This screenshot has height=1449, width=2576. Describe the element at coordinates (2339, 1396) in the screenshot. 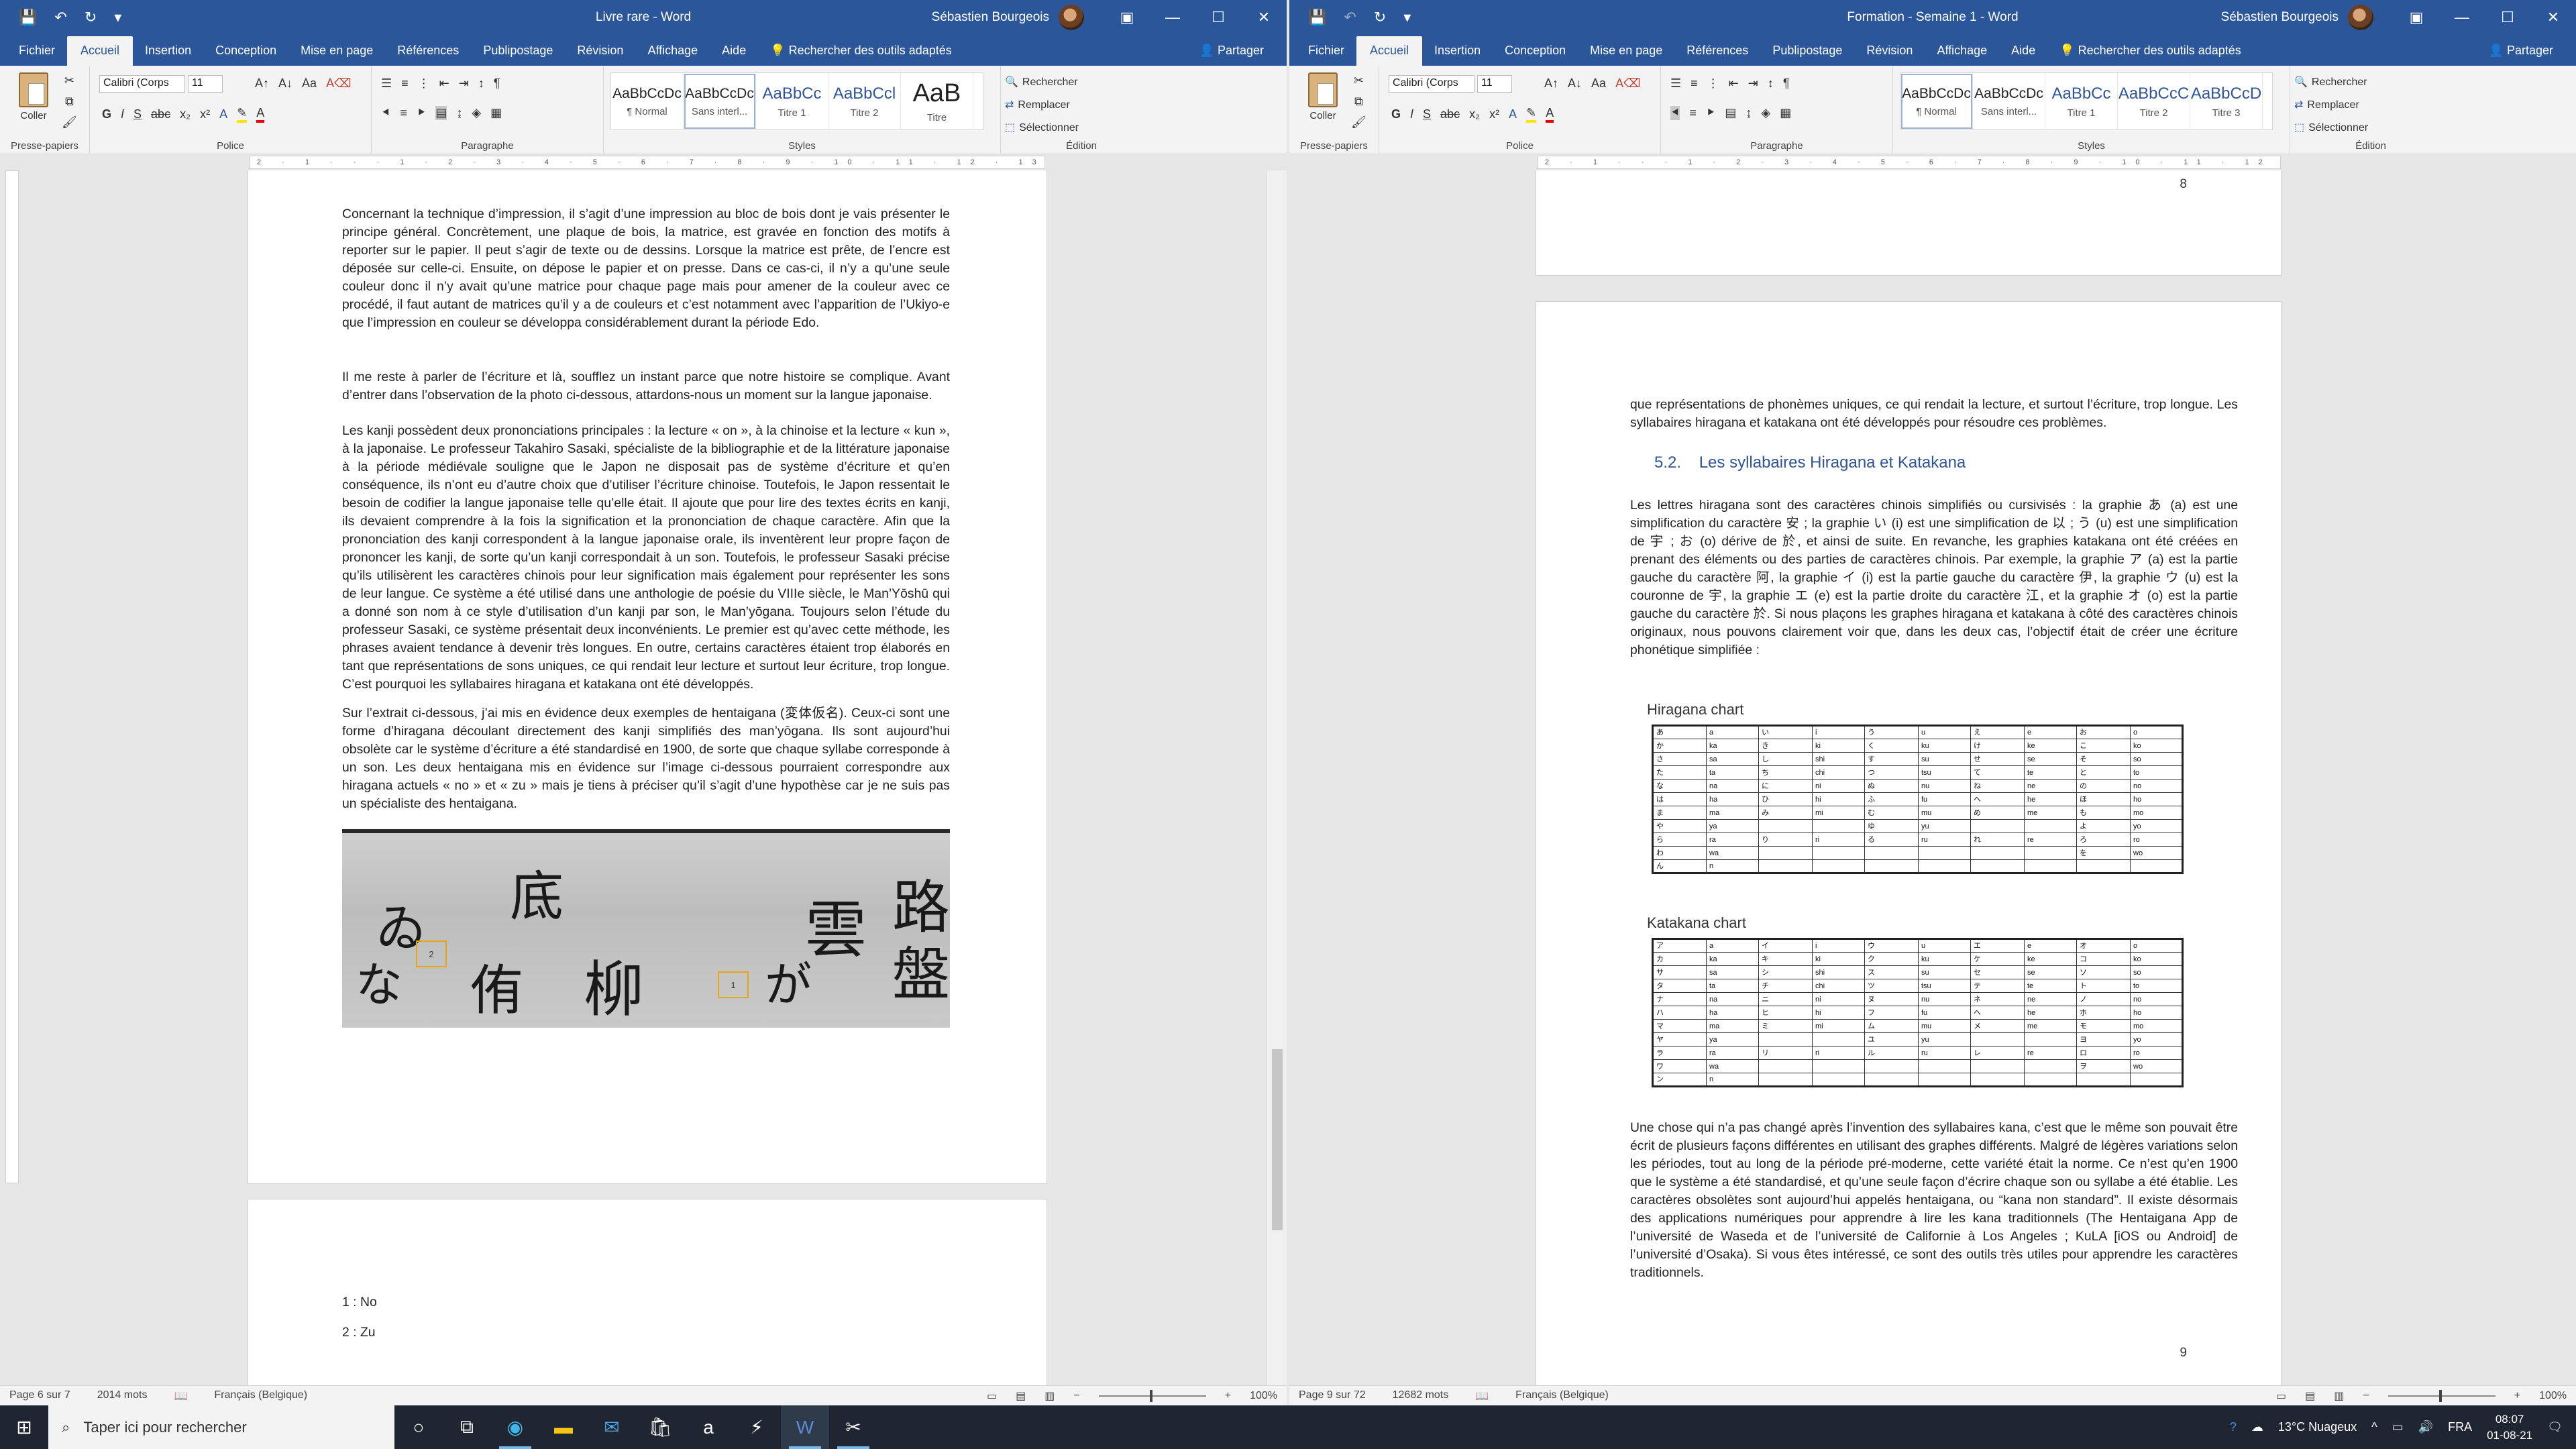

I see `web-layout-icon: ▥` at that location.